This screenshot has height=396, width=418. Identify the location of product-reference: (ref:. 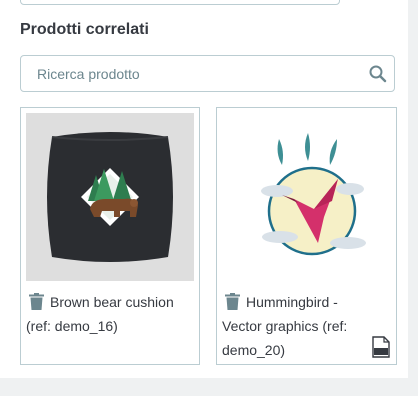
(335, 326).